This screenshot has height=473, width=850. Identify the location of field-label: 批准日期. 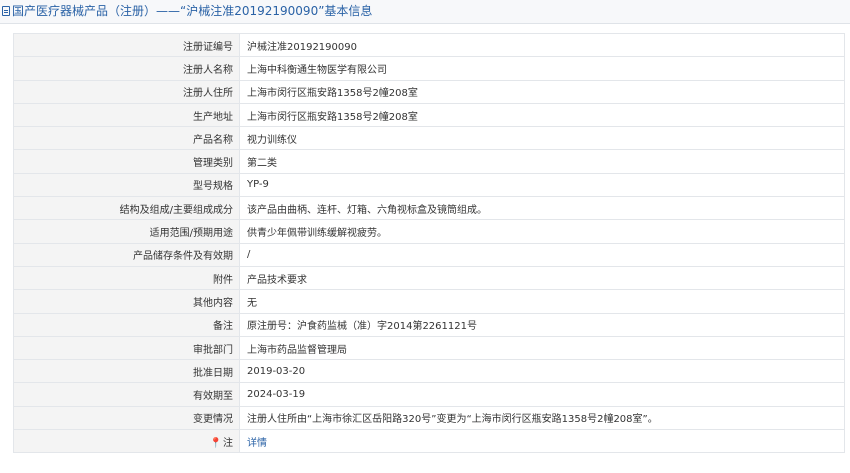
(126, 371).